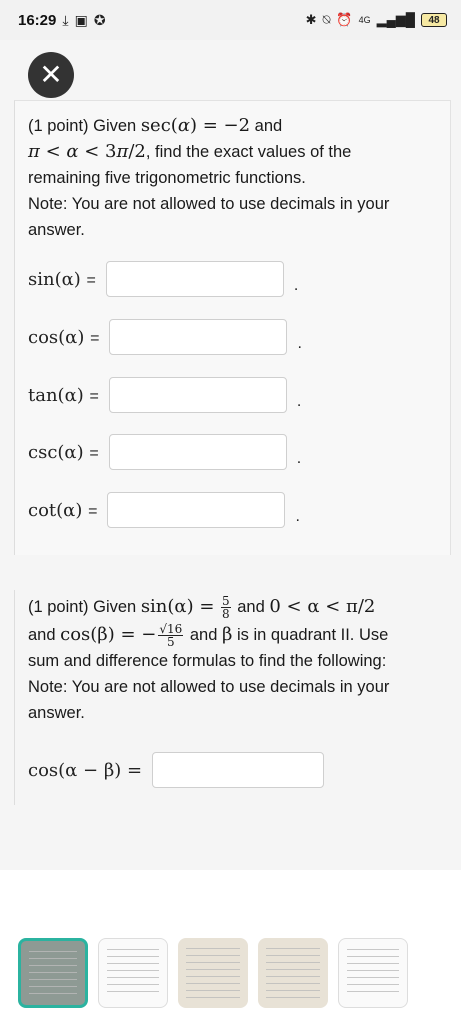  Describe the element at coordinates (99, 19) in the screenshot. I see `gamepad-icon: ✪` at that location.